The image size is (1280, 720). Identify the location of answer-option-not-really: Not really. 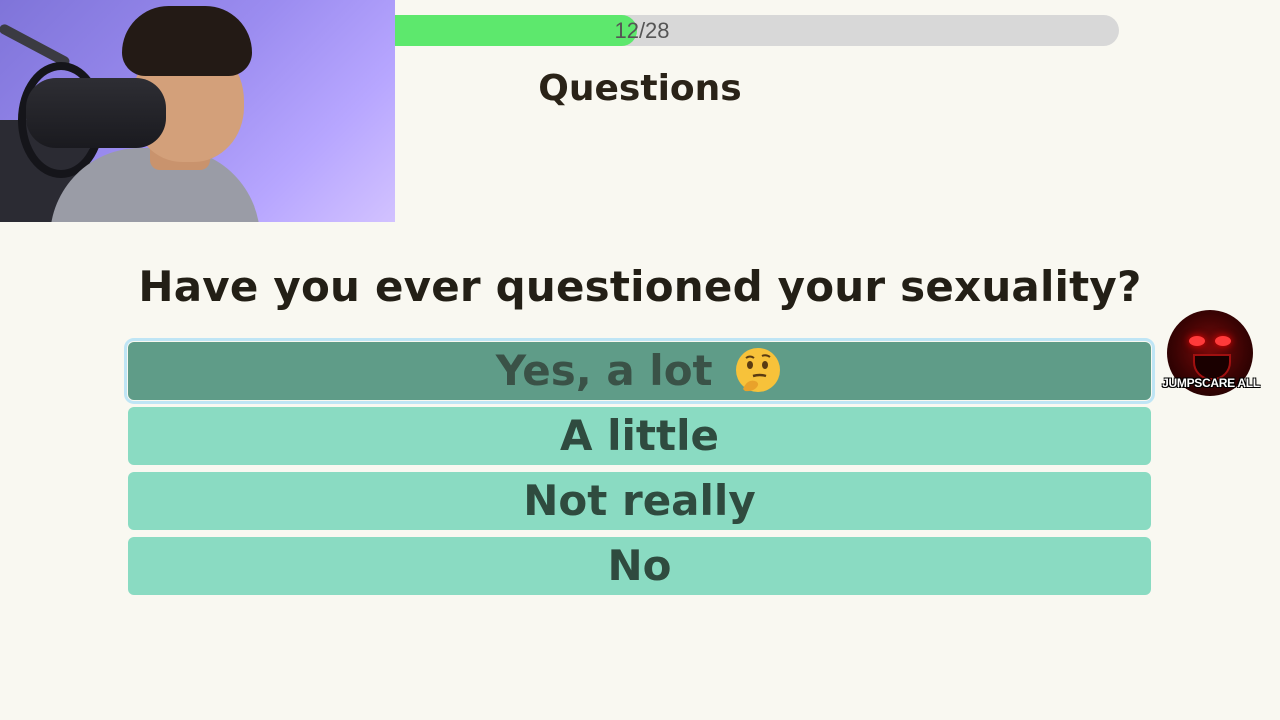
(639, 501).